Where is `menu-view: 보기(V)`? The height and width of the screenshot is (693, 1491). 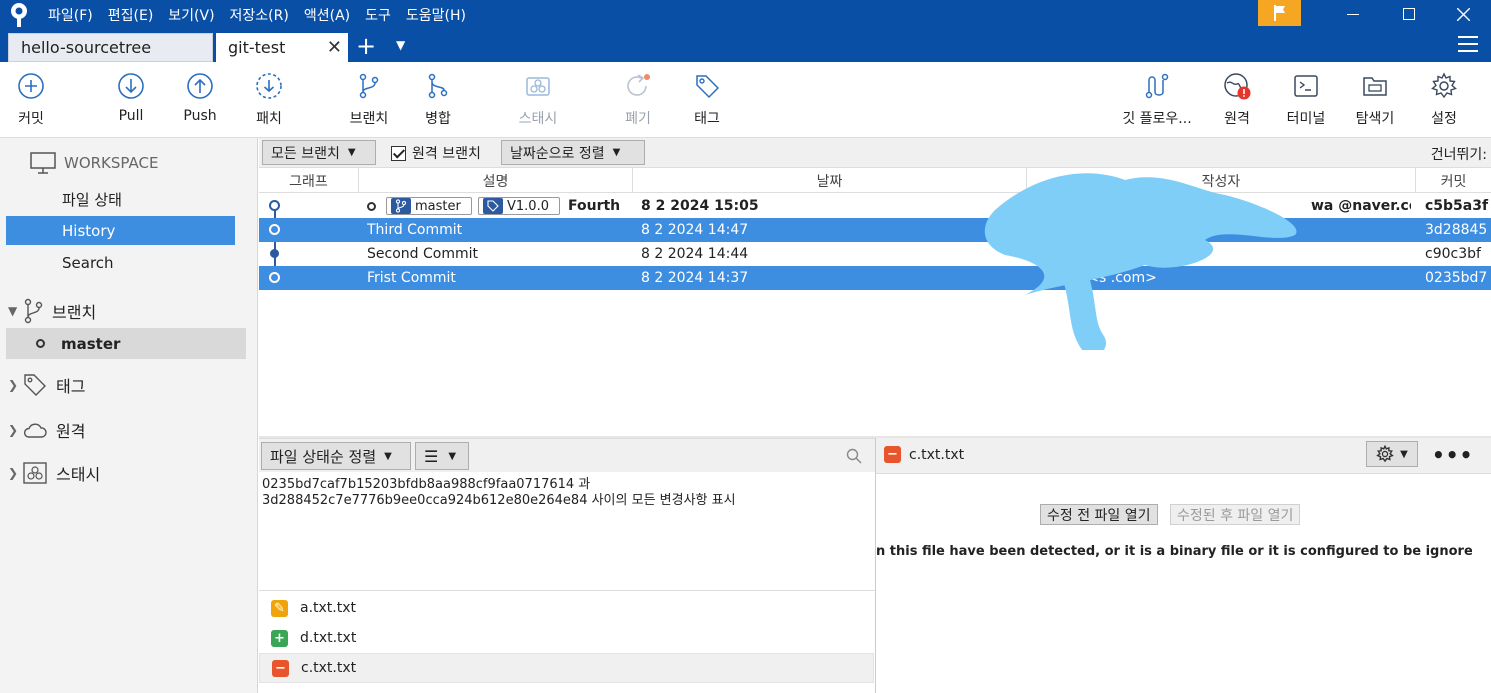
menu-view: 보기(V) is located at coordinates (191, 15).